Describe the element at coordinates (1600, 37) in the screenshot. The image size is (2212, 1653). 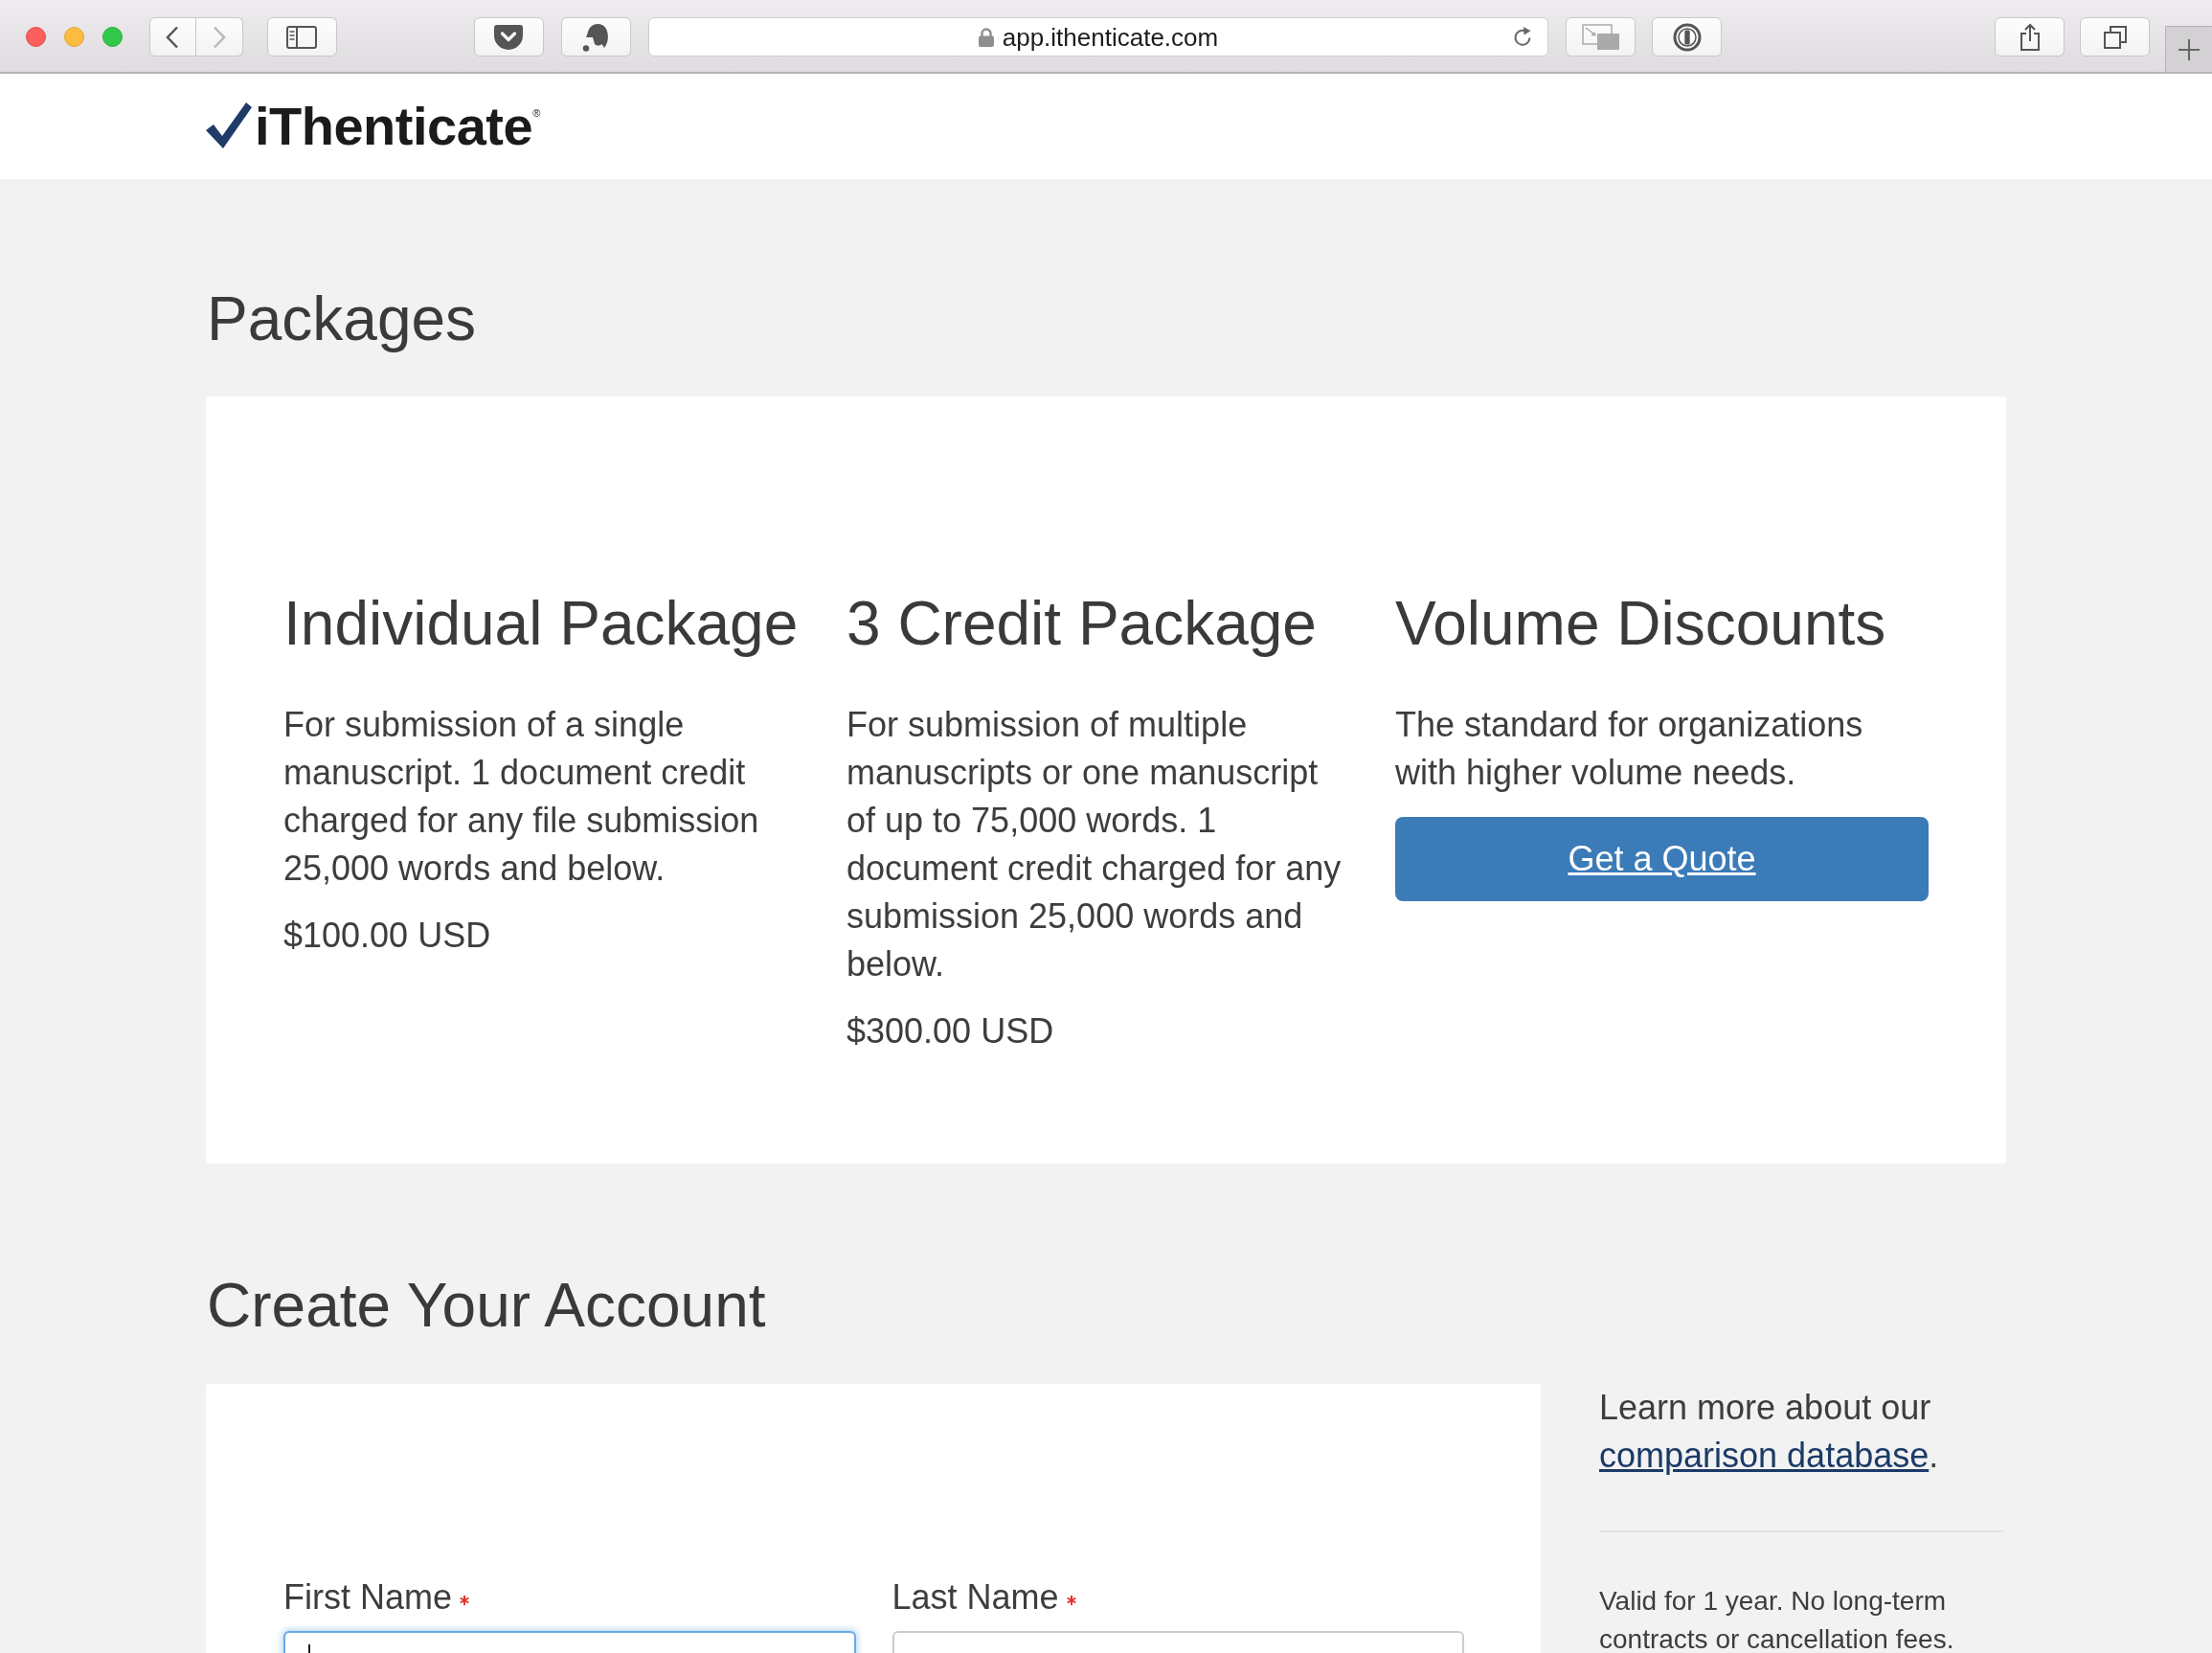
I see `picture-in-picture-icon` at that location.